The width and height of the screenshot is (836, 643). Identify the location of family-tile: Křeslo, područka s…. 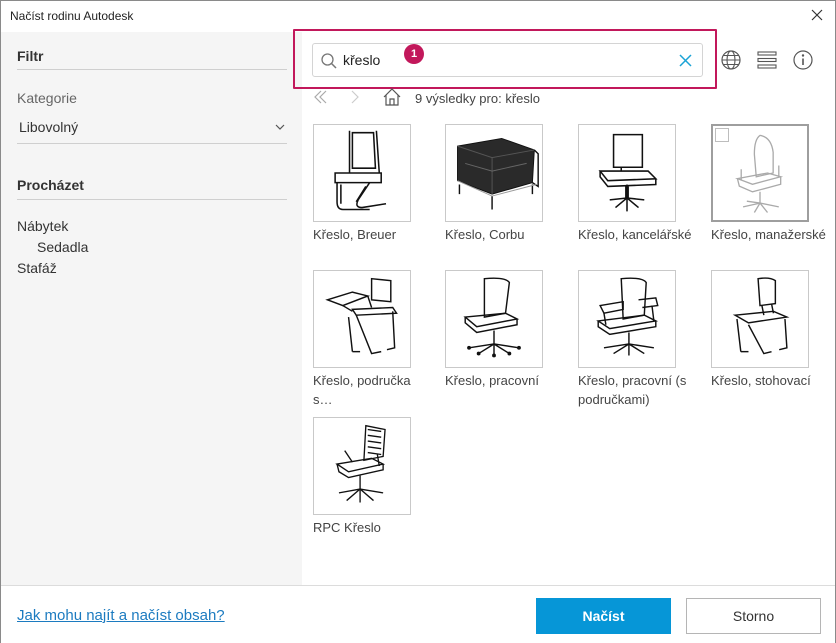
(373, 339).